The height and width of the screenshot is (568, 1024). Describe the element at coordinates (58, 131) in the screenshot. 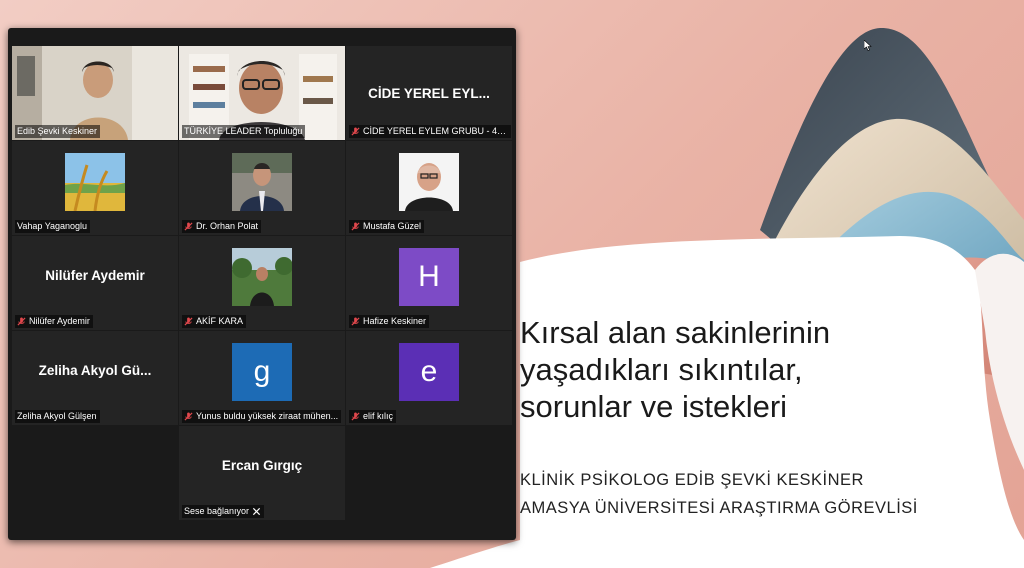

I see `participant-name-label: Edib Şevki Keskiner` at that location.